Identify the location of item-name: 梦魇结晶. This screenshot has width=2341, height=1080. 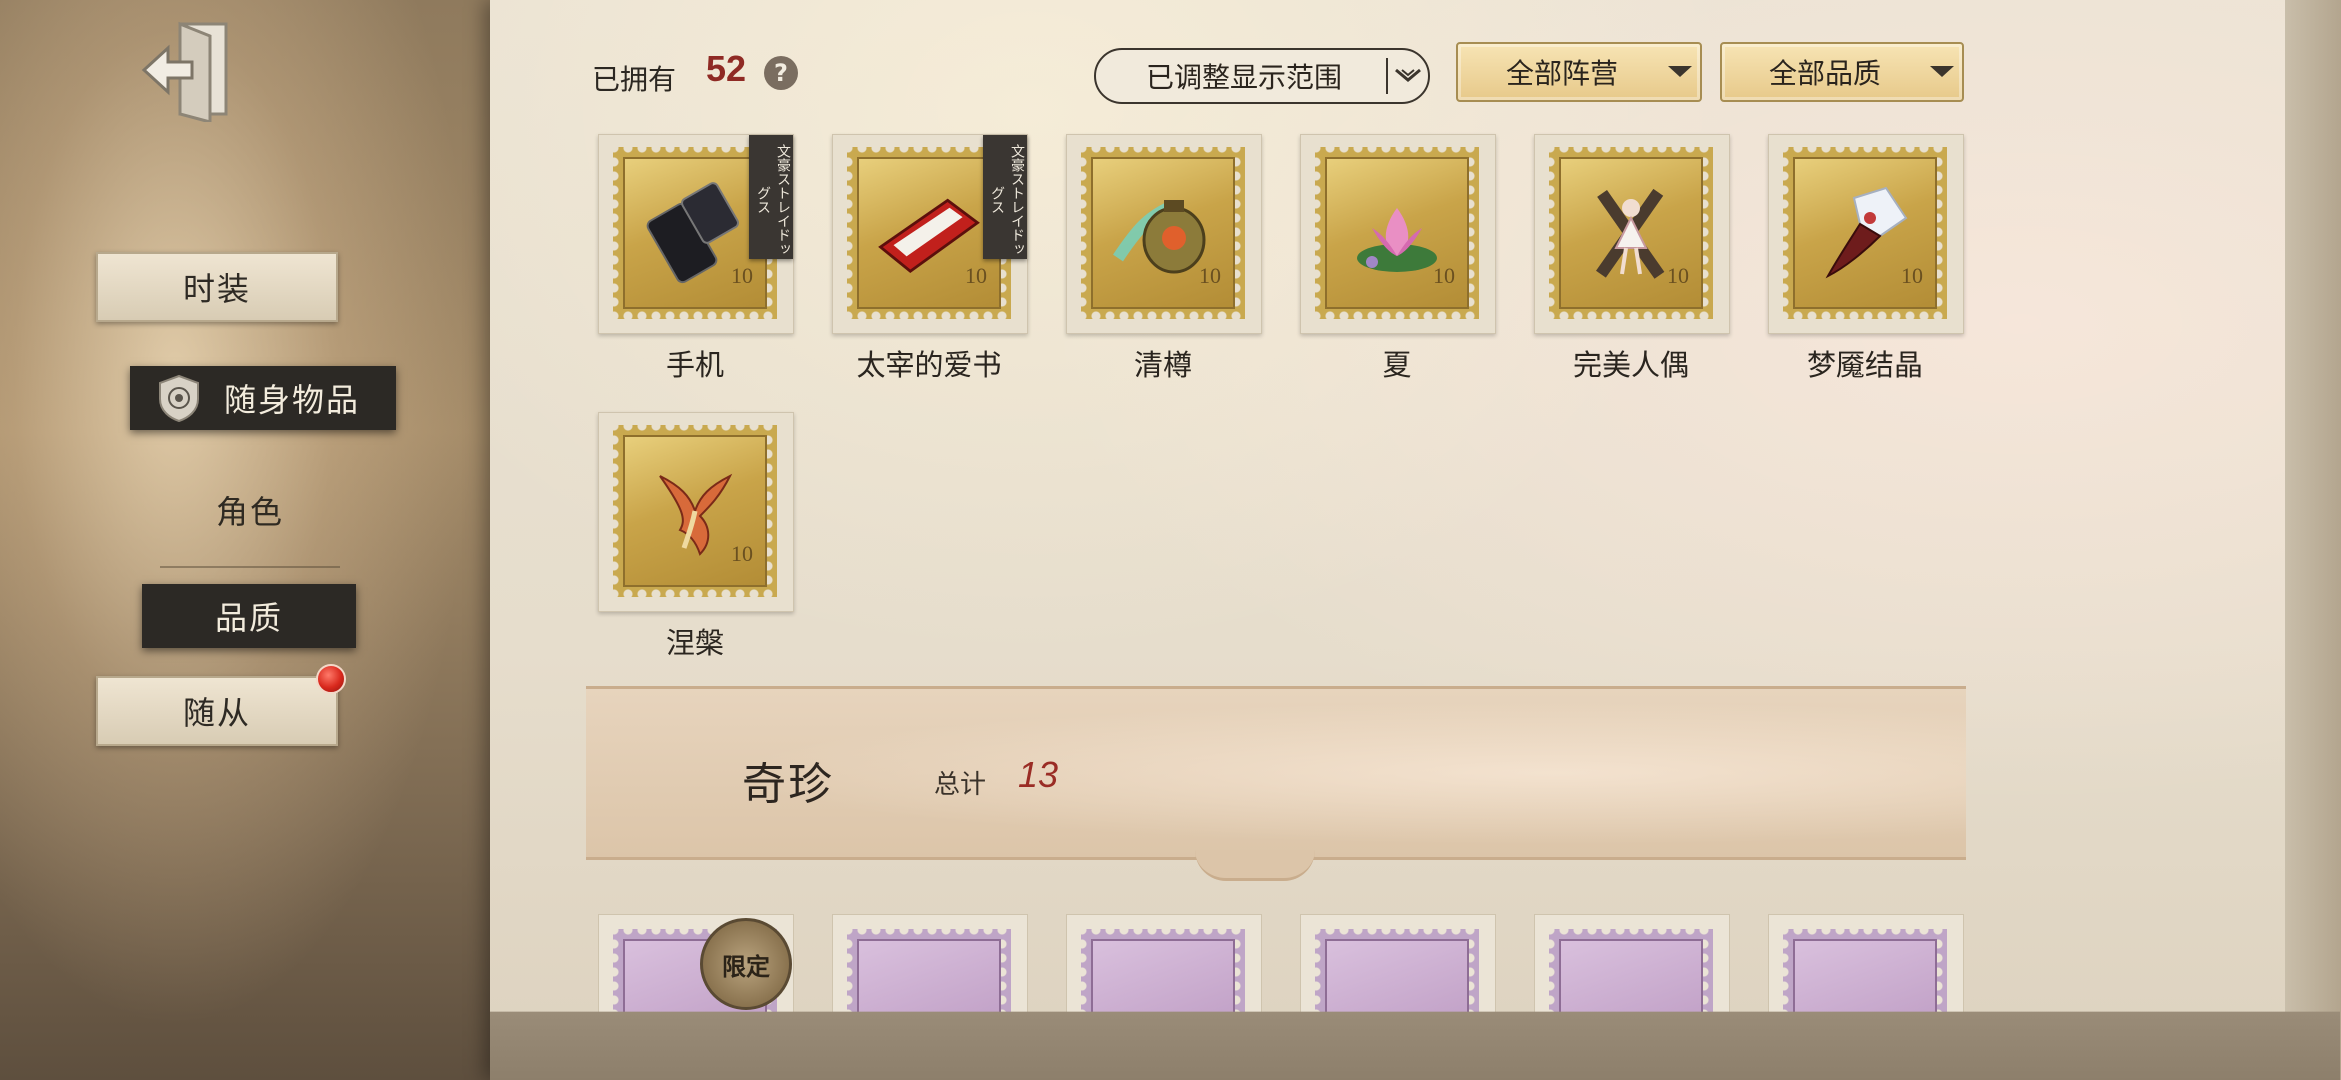
(1864, 365).